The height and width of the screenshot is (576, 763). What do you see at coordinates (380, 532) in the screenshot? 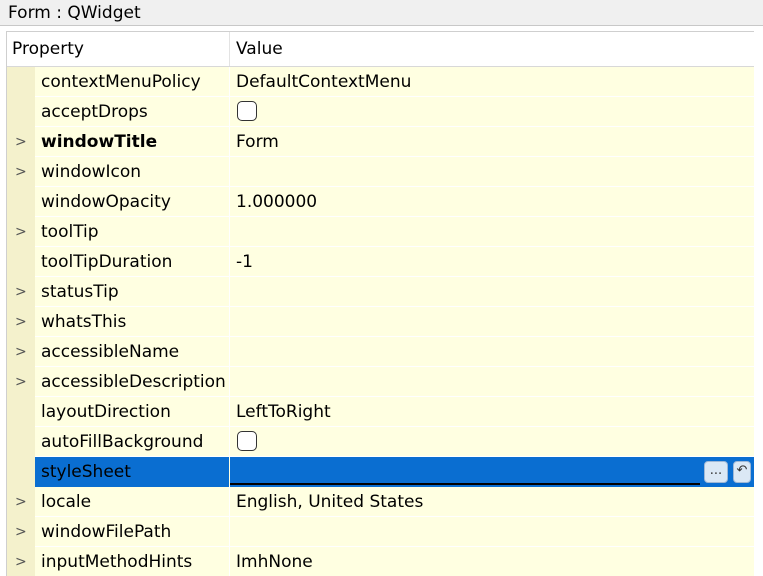
I see `property-row-windowFilePath: > windowFilePath` at bounding box center [380, 532].